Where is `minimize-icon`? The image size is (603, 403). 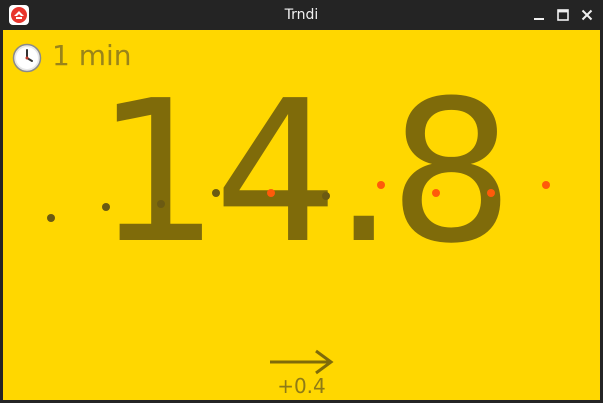 minimize-icon is located at coordinates (539, 19).